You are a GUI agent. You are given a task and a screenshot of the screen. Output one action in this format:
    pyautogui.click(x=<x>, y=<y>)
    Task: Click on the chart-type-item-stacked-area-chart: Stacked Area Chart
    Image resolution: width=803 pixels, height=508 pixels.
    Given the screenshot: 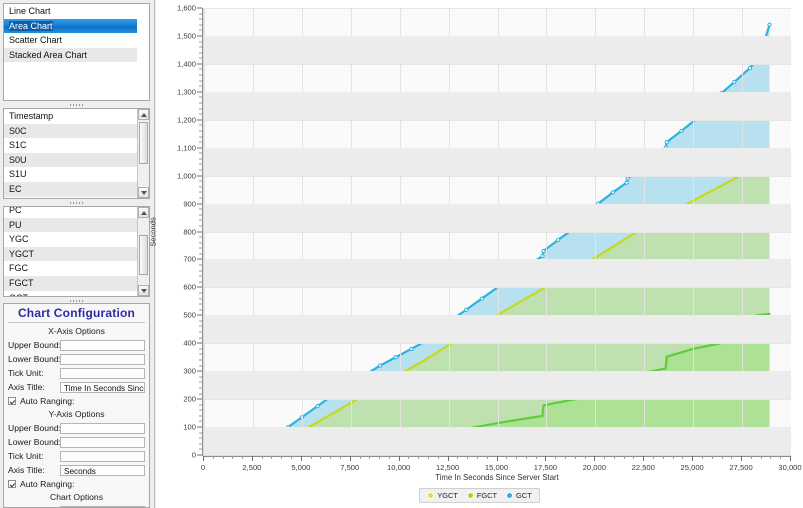 What is the action you would take?
    pyautogui.click(x=70, y=55)
    